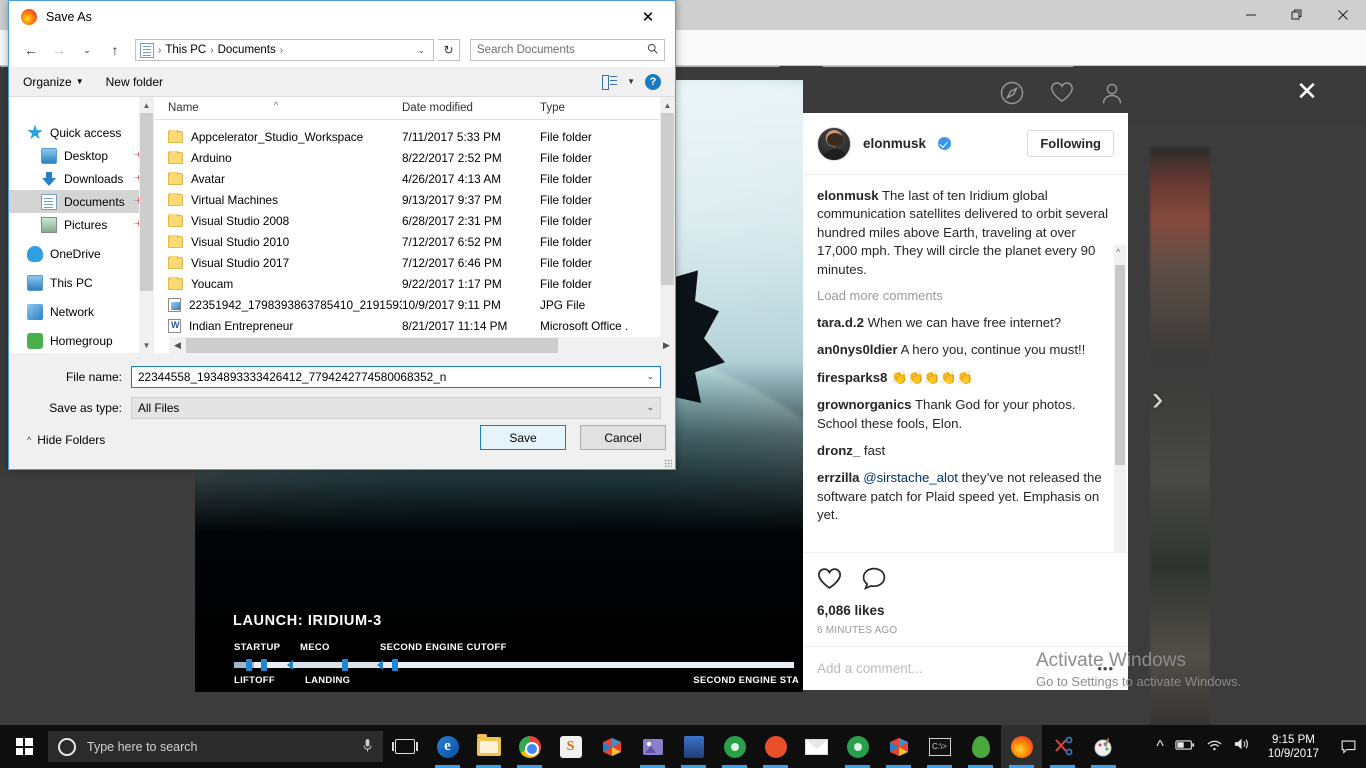  Describe the element at coordinates (185, 50) in the screenshot. I see `breadcrumb-item-this-pc: This PC` at that location.